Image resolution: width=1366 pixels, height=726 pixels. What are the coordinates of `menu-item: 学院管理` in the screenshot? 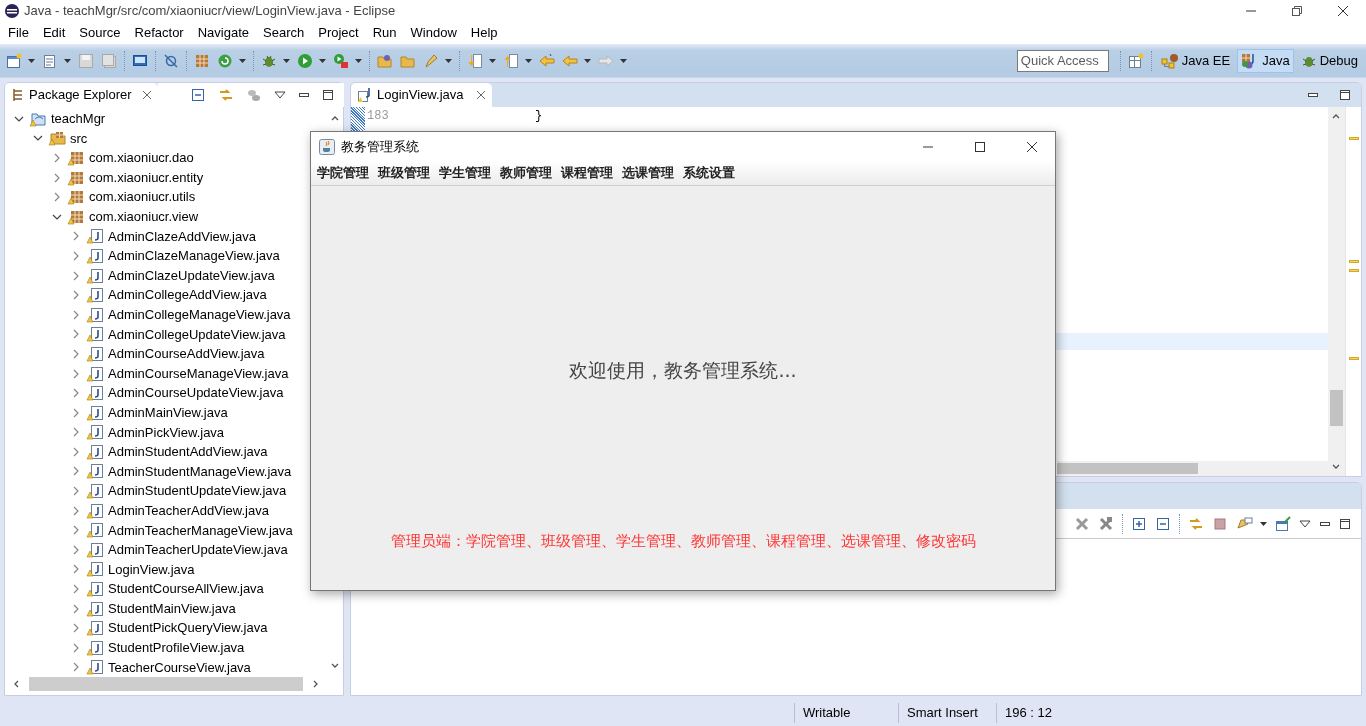 It's located at (343, 173).